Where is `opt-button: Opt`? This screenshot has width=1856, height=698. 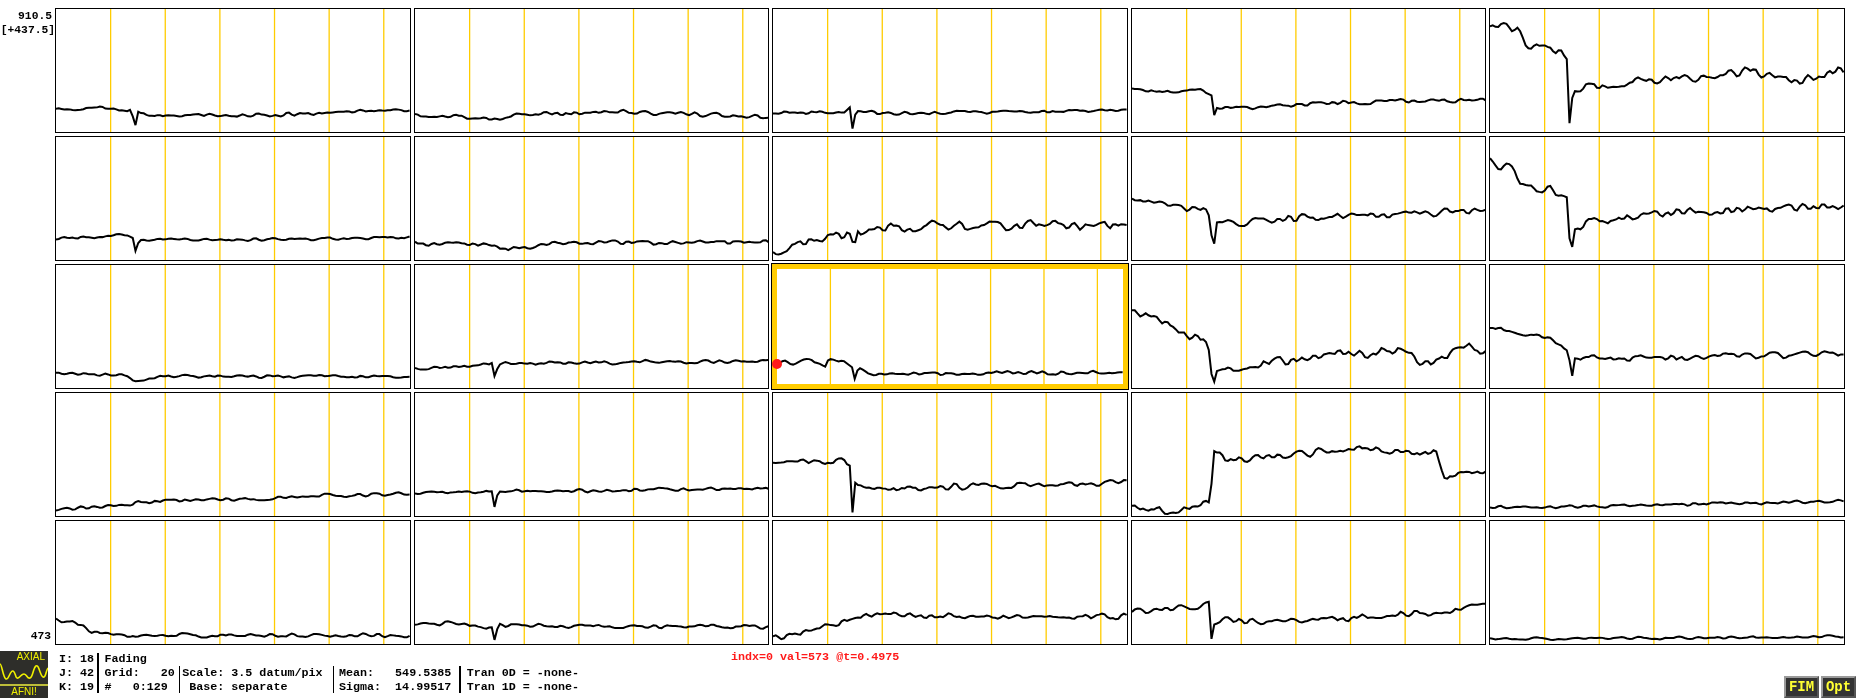 opt-button: Opt is located at coordinates (1838, 687).